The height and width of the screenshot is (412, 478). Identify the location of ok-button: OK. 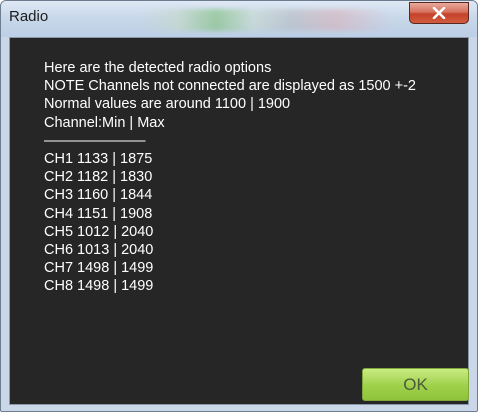
(415, 384).